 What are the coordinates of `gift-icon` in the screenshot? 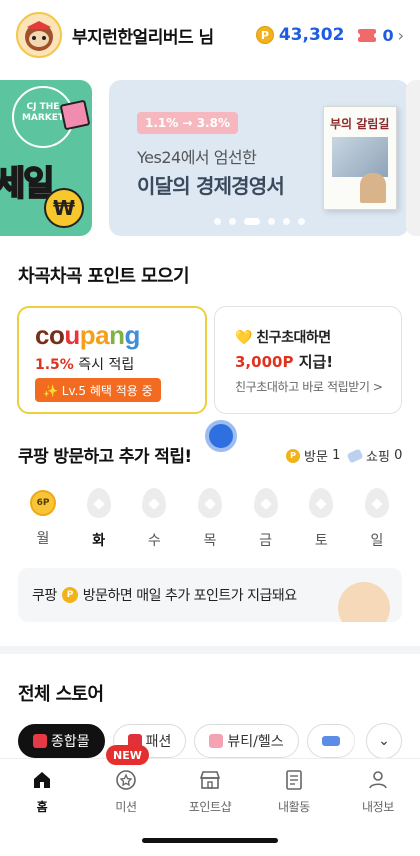 It's located at (75, 115).